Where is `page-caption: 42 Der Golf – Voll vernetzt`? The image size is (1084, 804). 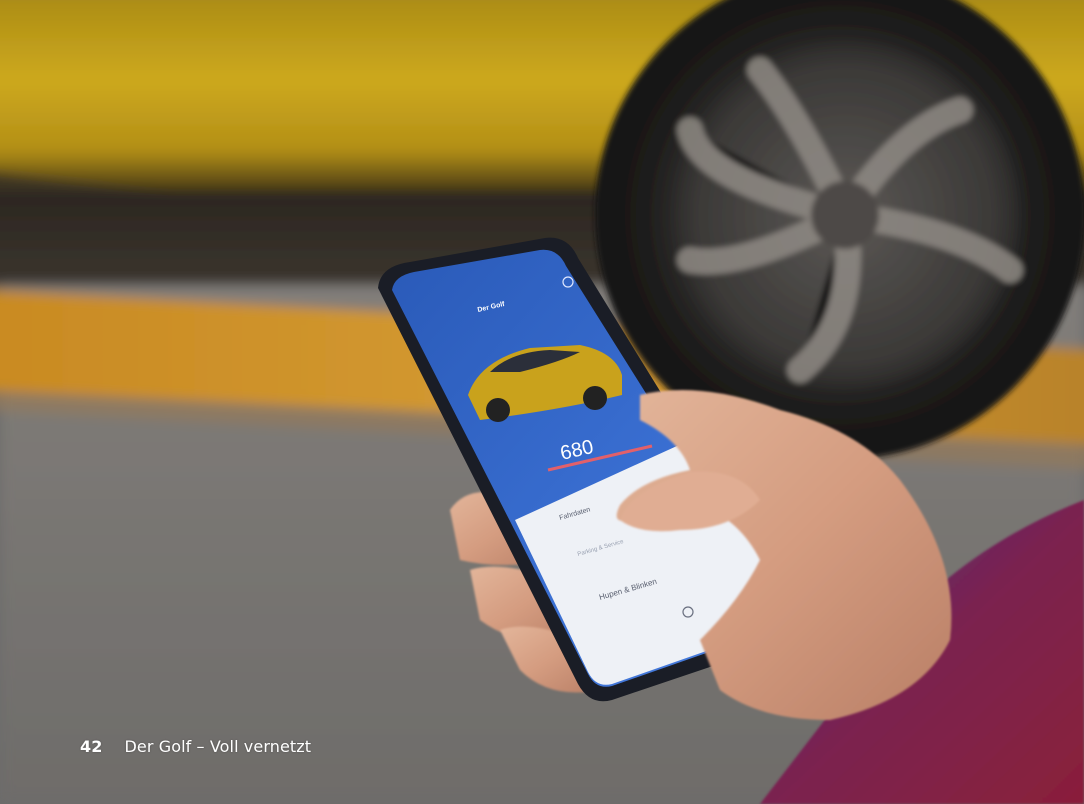
page-caption: 42 Der Golf – Voll vernetzt is located at coordinates (195, 746).